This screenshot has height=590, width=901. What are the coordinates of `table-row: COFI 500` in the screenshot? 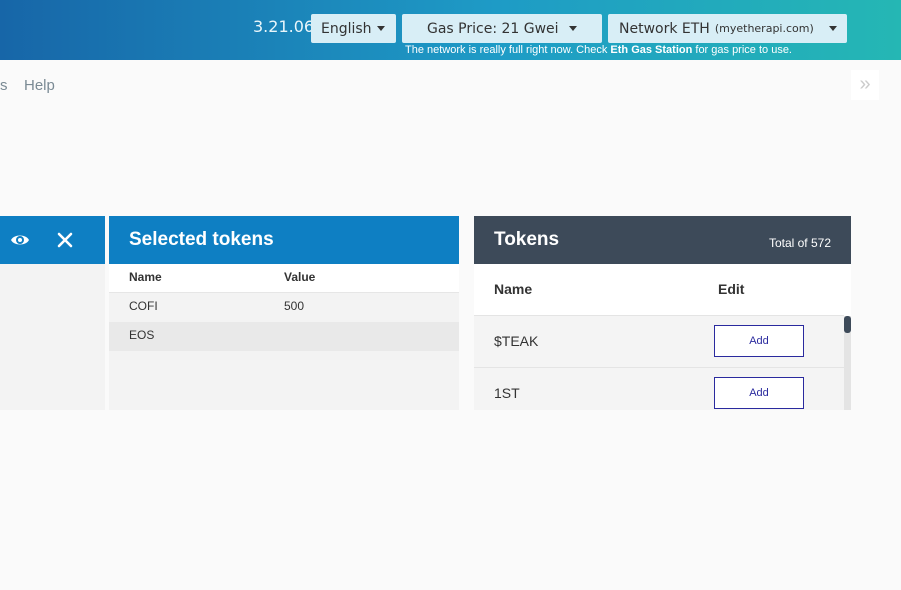 It's located at (284, 307).